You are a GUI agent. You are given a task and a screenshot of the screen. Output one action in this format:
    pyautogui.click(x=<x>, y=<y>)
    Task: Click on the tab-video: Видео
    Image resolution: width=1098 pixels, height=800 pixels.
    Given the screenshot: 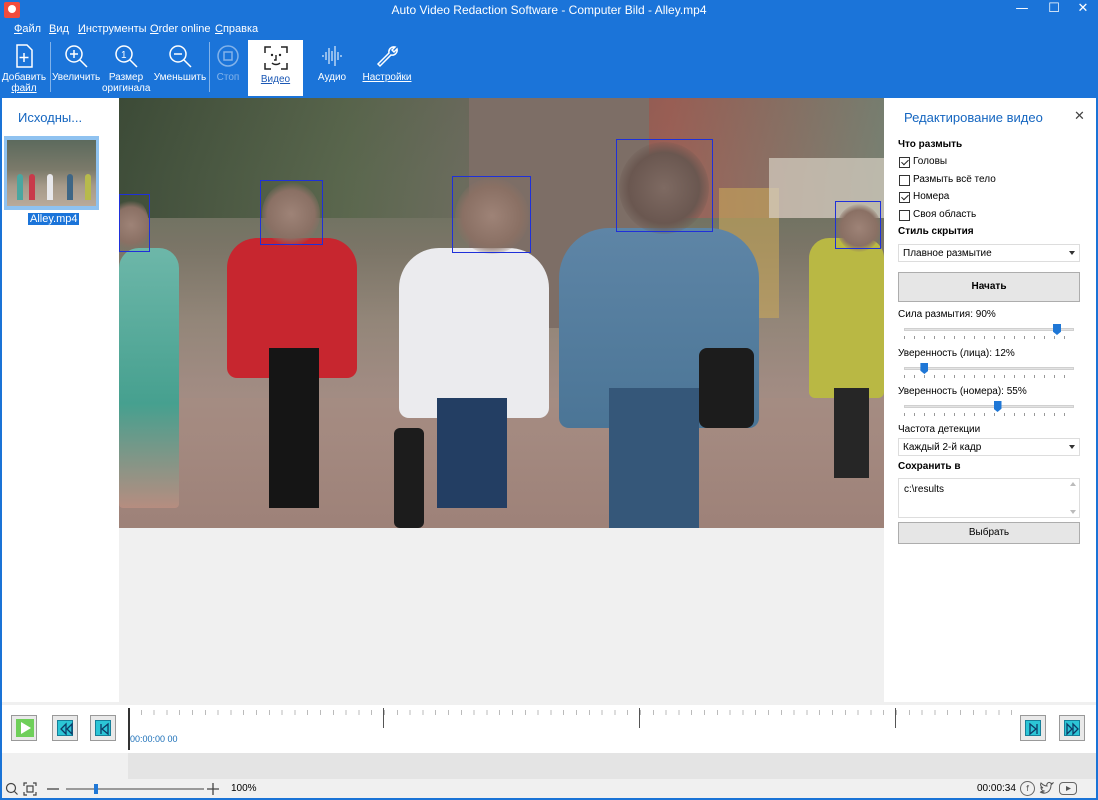 What is the action you would take?
    pyautogui.click(x=275, y=68)
    